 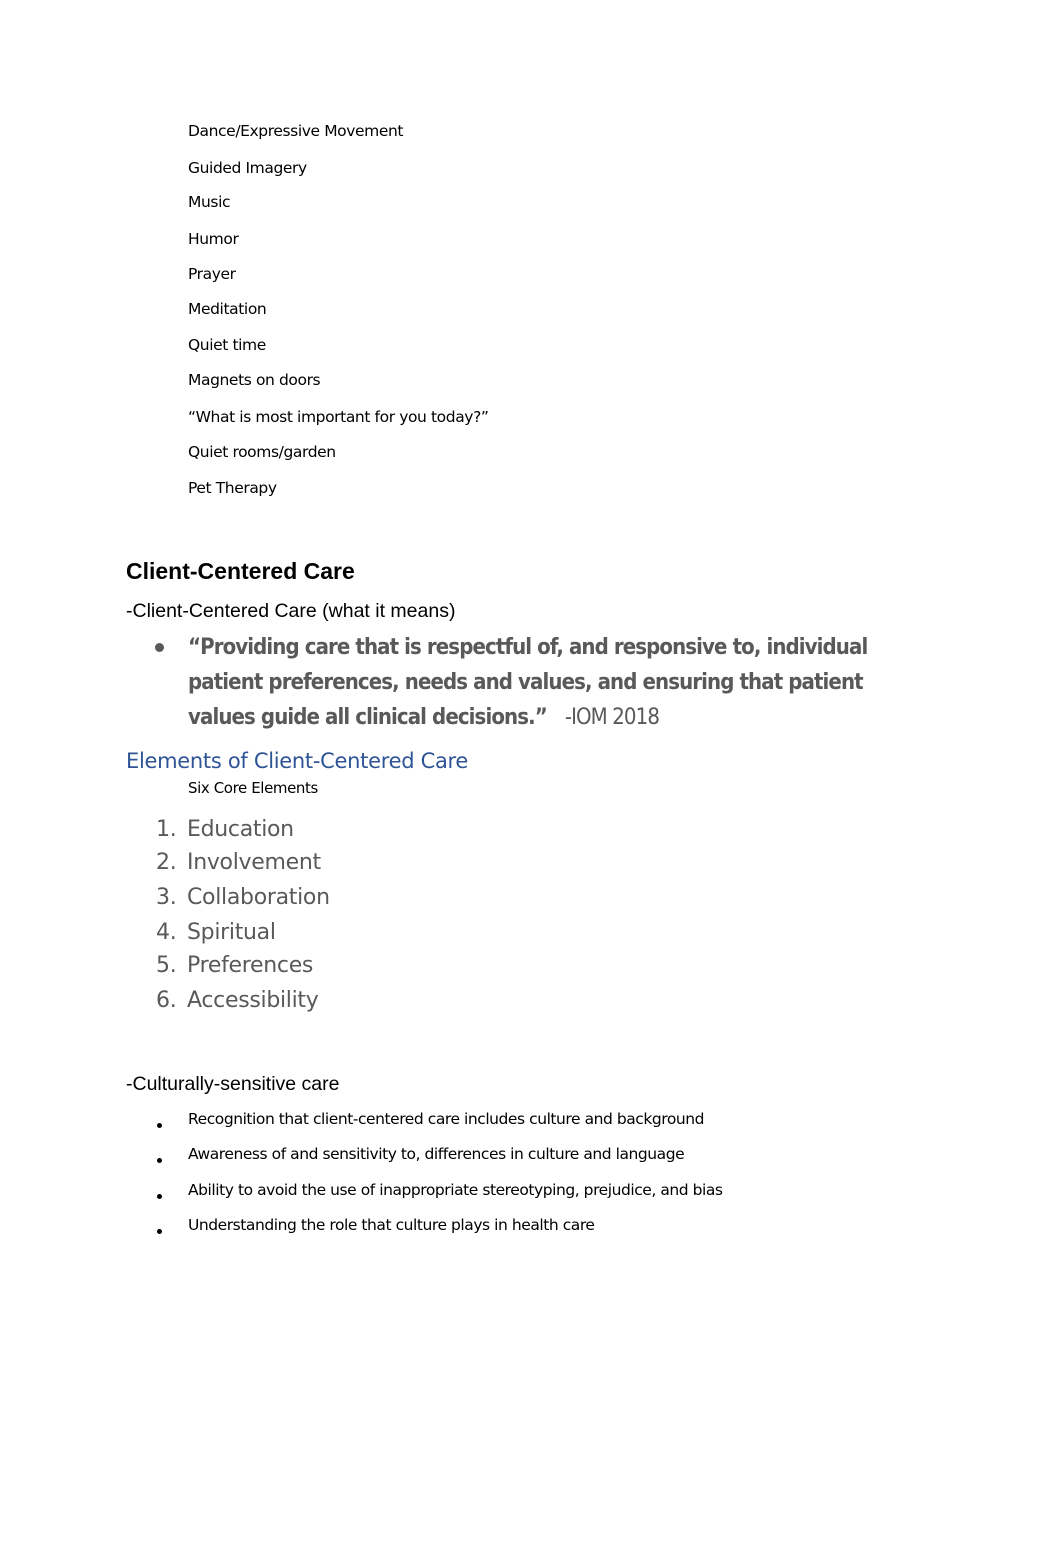 I want to click on item-label: Spiritual, so click(x=231, y=932).